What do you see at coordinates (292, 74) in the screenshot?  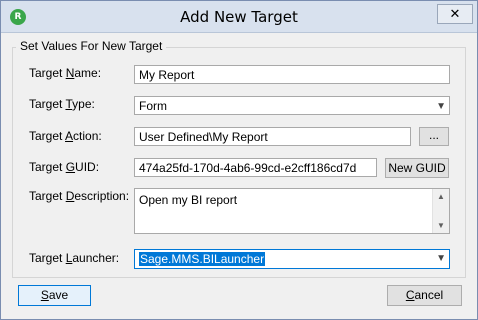 I see `target-name-input: My Report` at bounding box center [292, 74].